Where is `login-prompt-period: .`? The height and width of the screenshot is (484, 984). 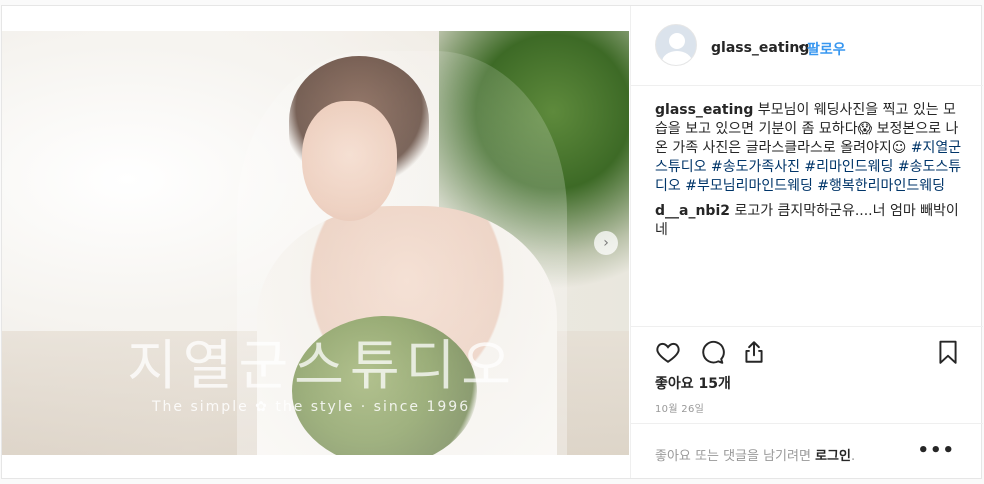
login-prompt-period: . is located at coordinates (853, 456).